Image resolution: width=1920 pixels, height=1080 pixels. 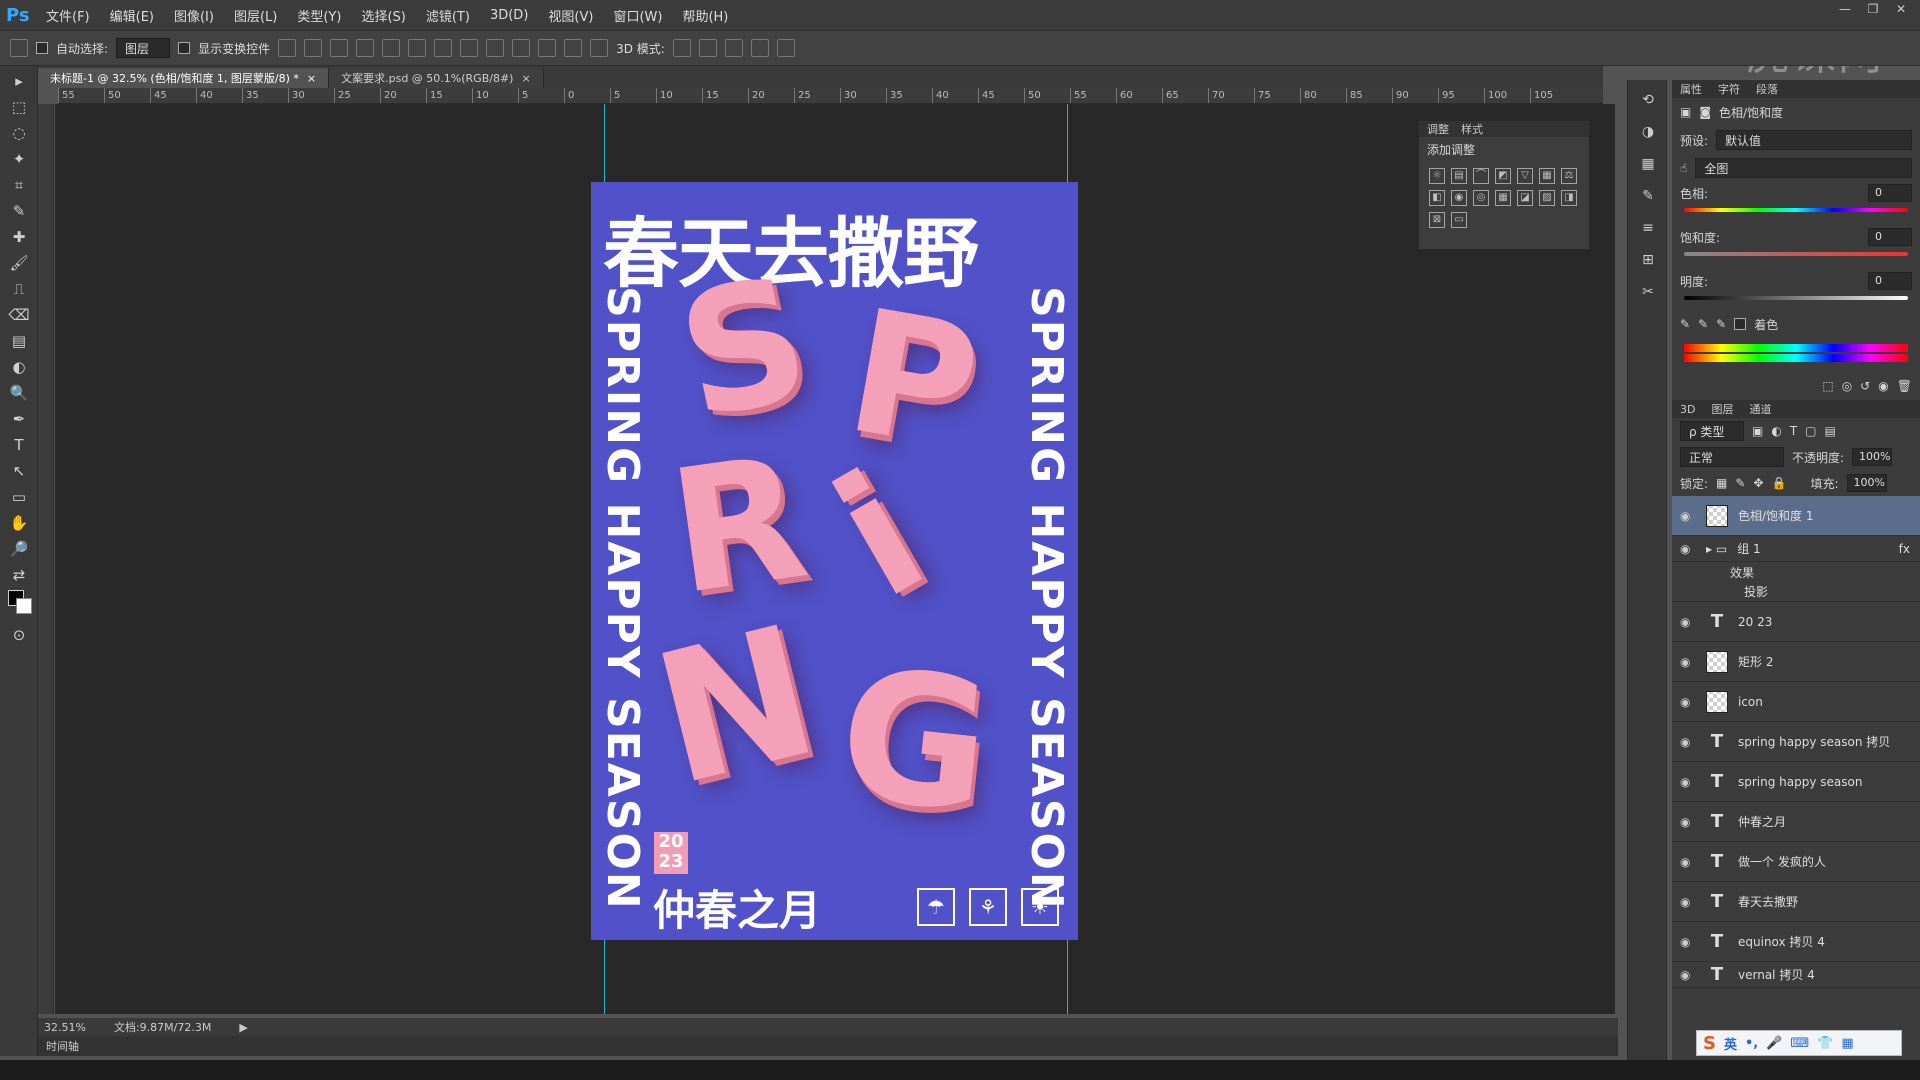 I want to click on lightness-input: 0, so click(x=1890, y=281).